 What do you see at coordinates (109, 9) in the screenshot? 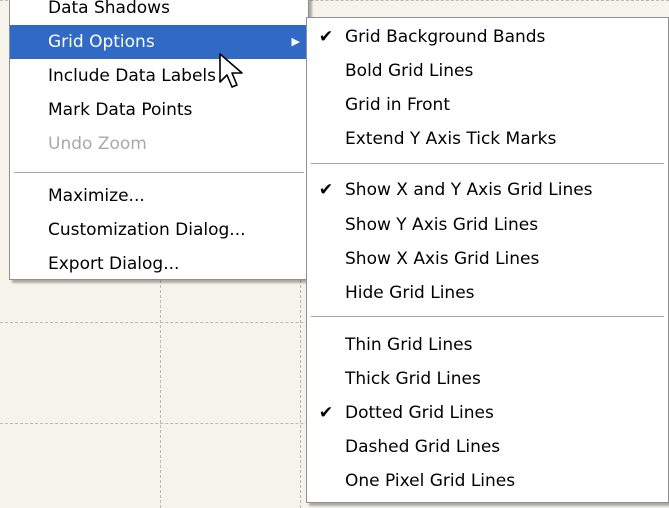
I see `menu-item-label: Data Shadows` at bounding box center [109, 9].